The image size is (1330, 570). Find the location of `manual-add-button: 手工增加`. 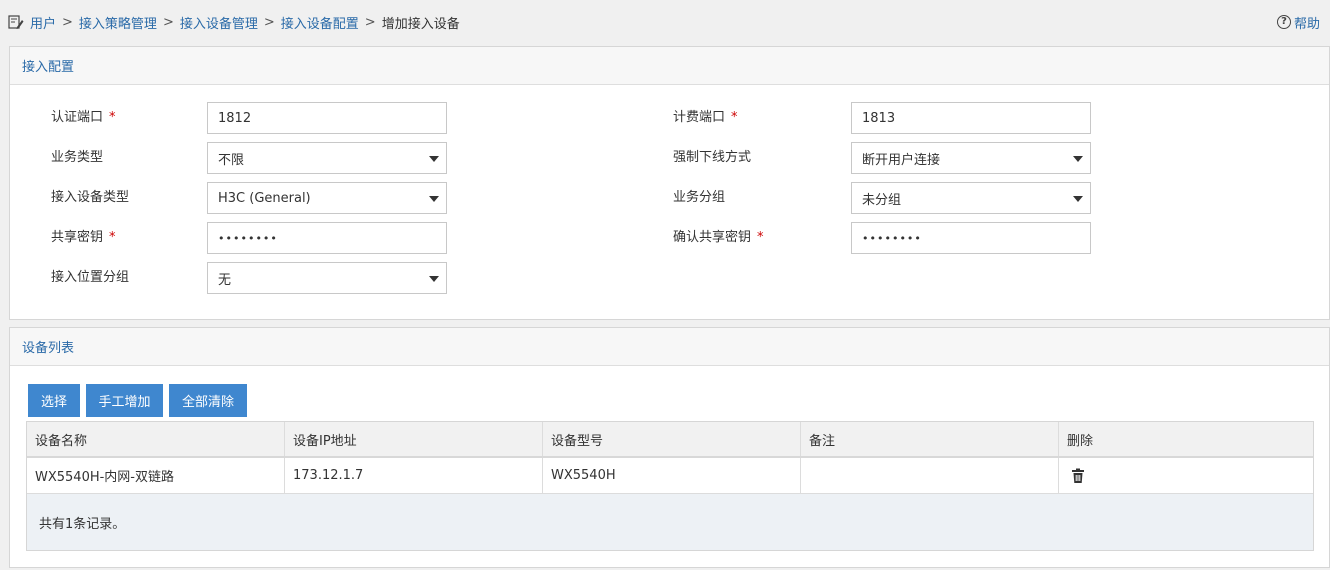

manual-add-button: 手工增加 is located at coordinates (124, 400).